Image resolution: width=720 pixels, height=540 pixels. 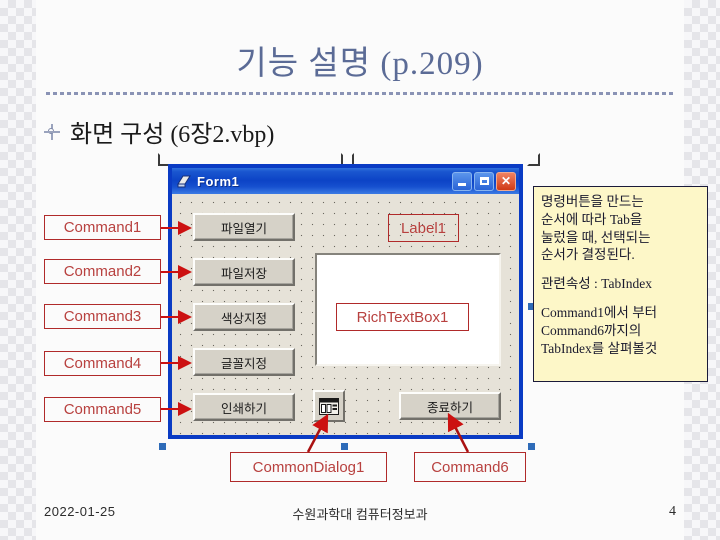 What do you see at coordinates (308, 467) in the screenshot?
I see `annotation-commondialog: CommonDialog1` at bounding box center [308, 467].